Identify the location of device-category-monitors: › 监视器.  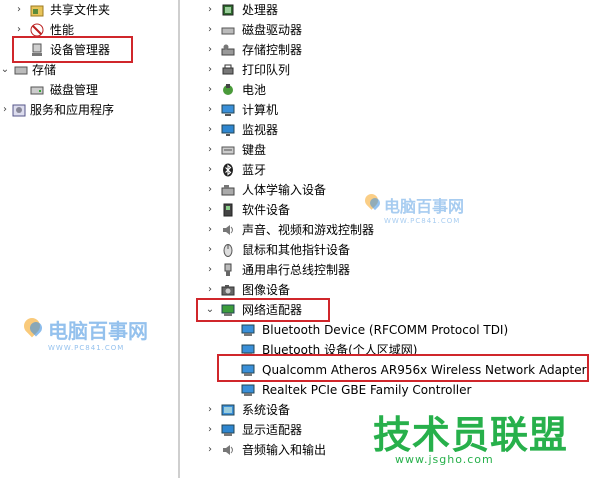
(391, 130).